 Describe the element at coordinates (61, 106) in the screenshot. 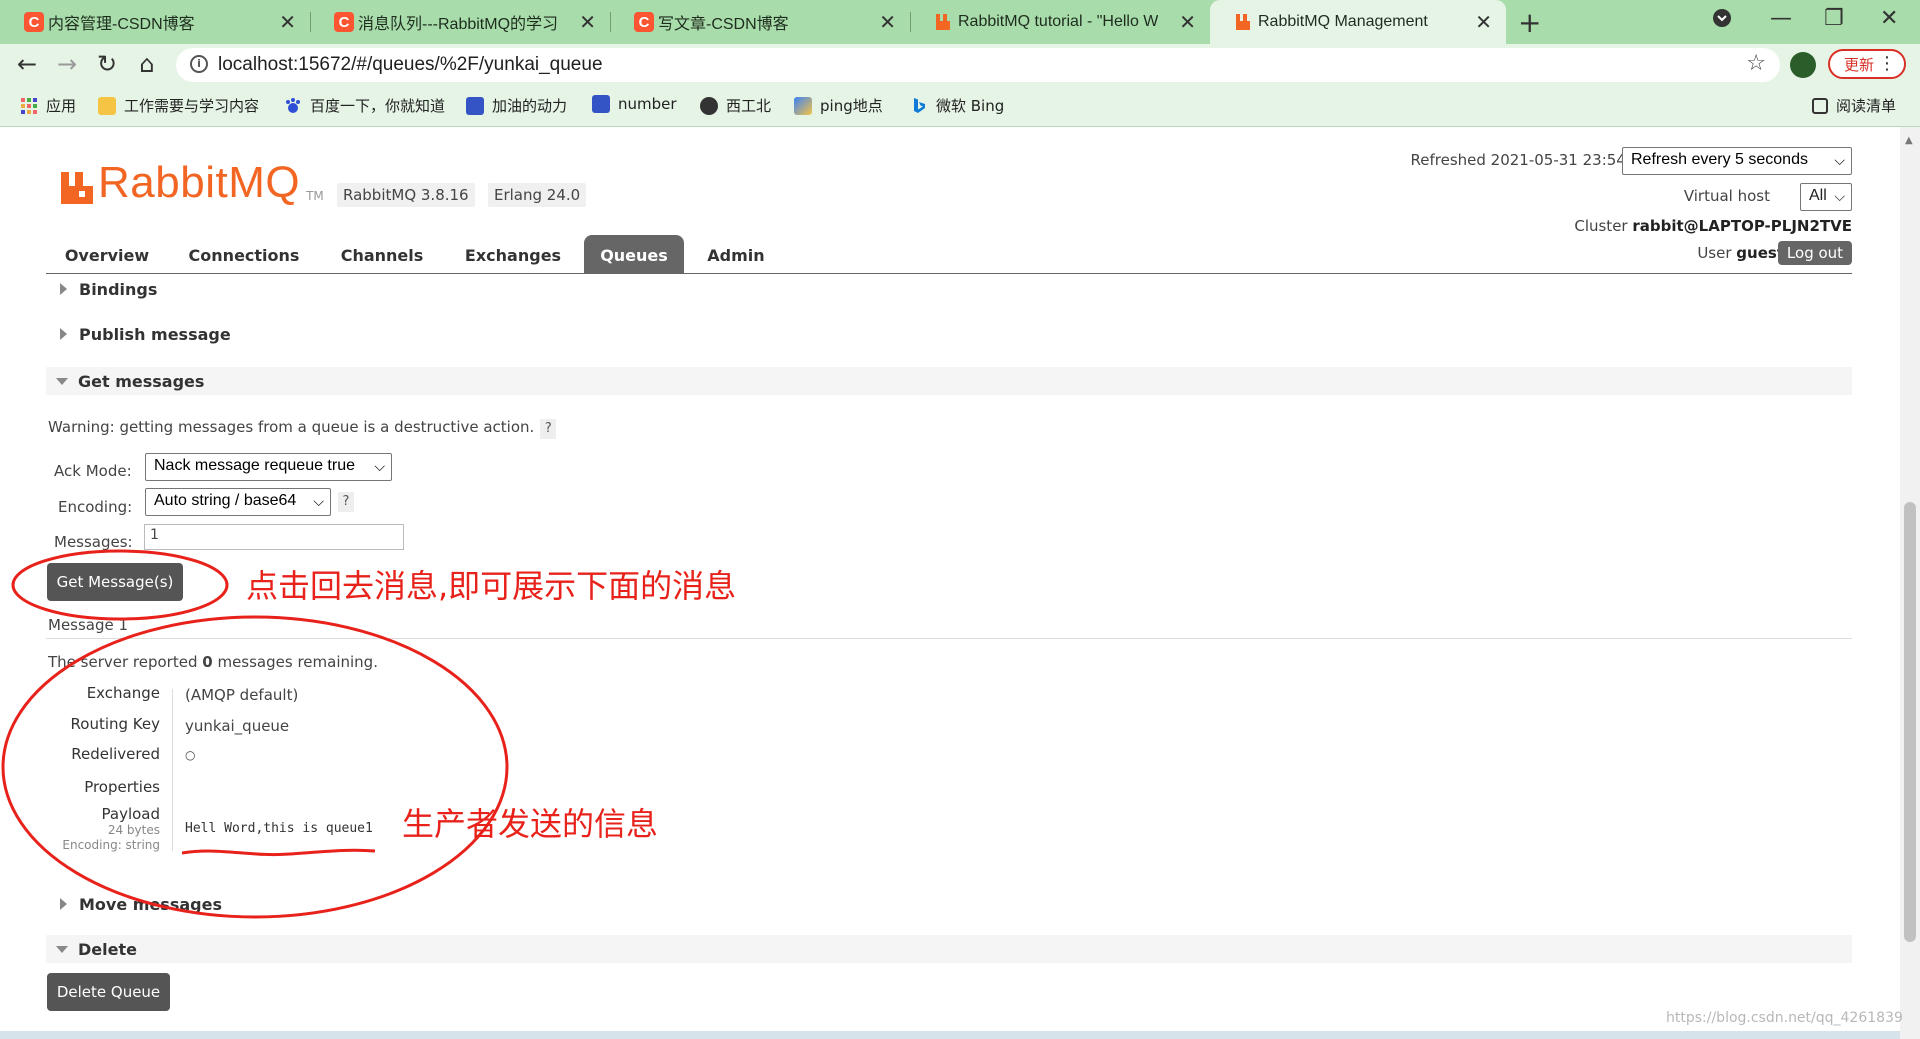

I see `bookmark-label: 应用` at that location.